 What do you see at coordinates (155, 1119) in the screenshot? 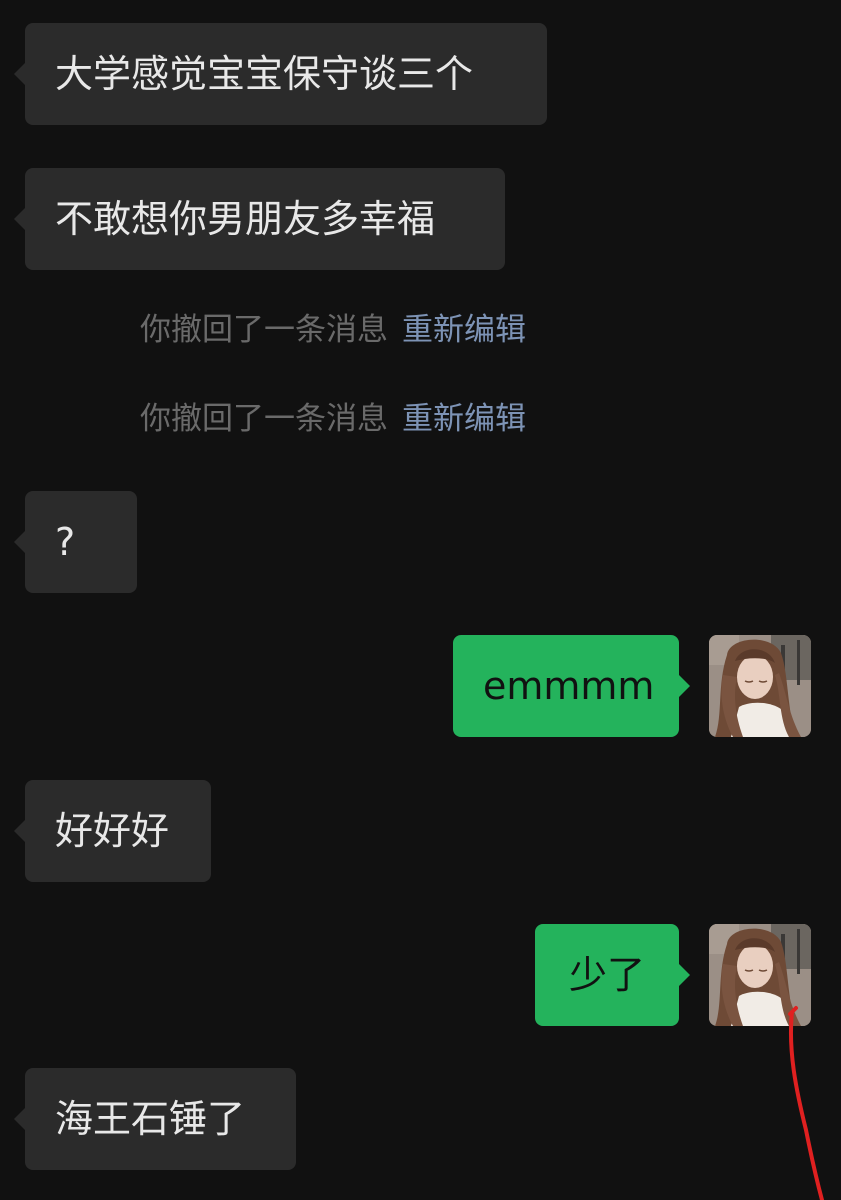
I see `incoming-message-bubble: 海王石锤了` at bounding box center [155, 1119].